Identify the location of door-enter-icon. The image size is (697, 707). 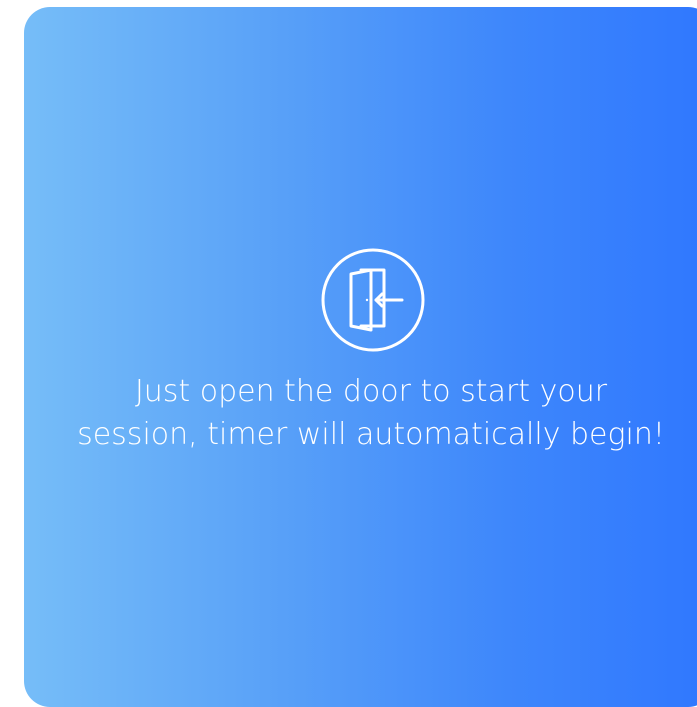
(373, 300).